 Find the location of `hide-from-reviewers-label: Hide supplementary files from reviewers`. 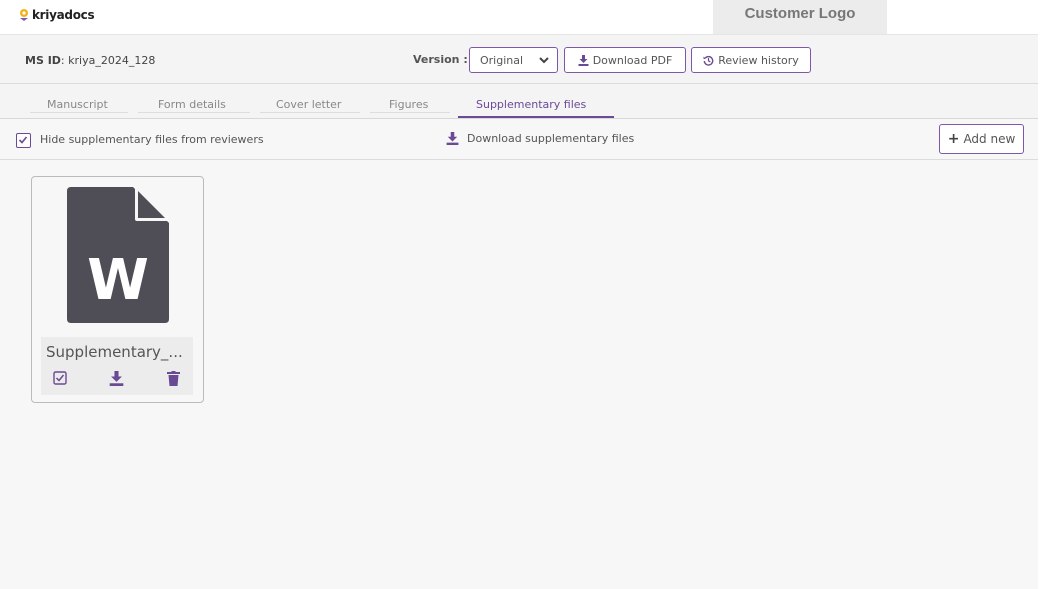

hide-from-reviewers-label: Hide supplementary files from reviewers is located at coordinates (152, 139).